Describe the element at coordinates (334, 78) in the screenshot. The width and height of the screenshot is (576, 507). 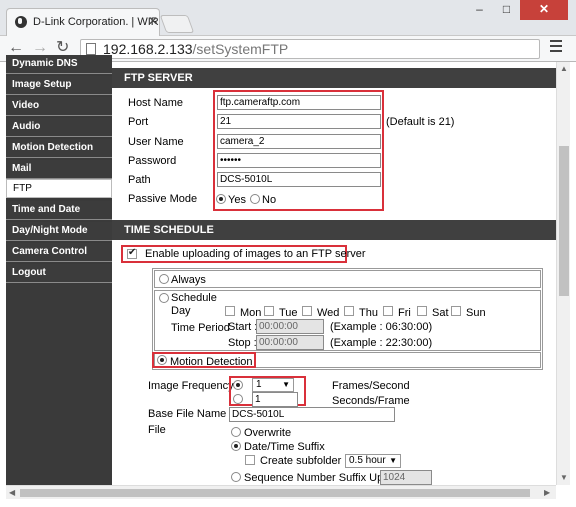
I see `ftp-server-header: FTP SERVER` at that location.